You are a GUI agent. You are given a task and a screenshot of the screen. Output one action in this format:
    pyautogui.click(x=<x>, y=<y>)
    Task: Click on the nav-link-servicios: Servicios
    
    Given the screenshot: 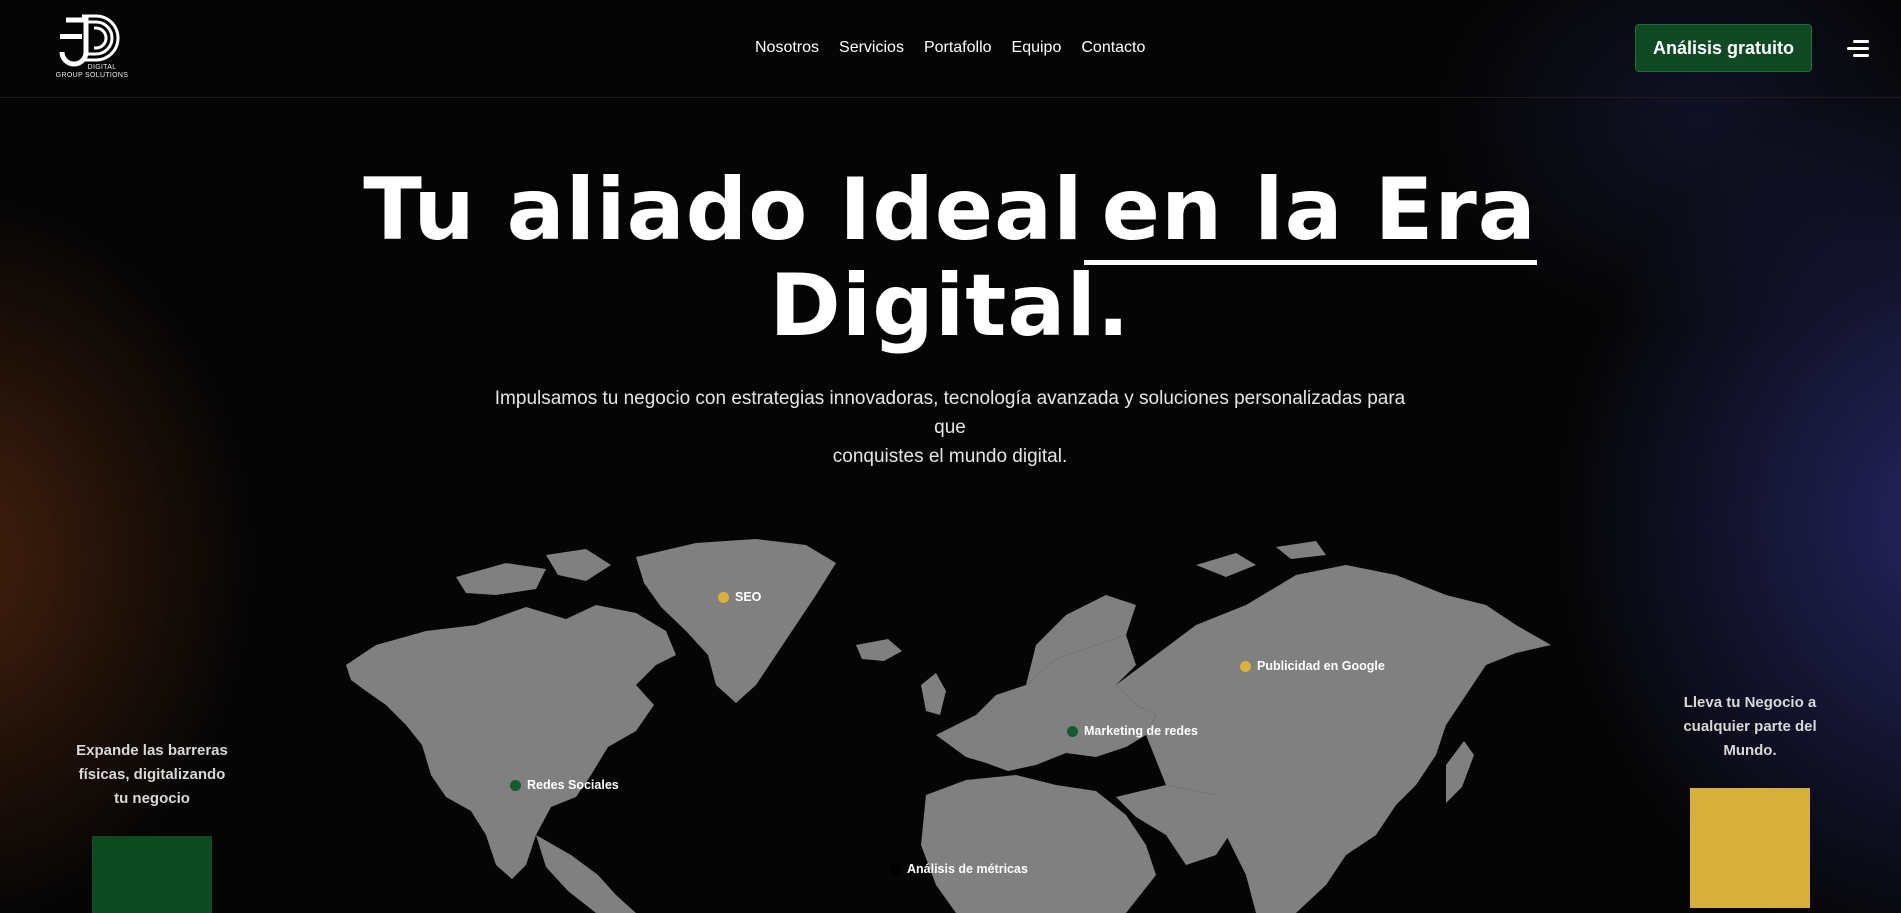 What is the action you would take?
    pyautogui.click(x=871, y=48)
    